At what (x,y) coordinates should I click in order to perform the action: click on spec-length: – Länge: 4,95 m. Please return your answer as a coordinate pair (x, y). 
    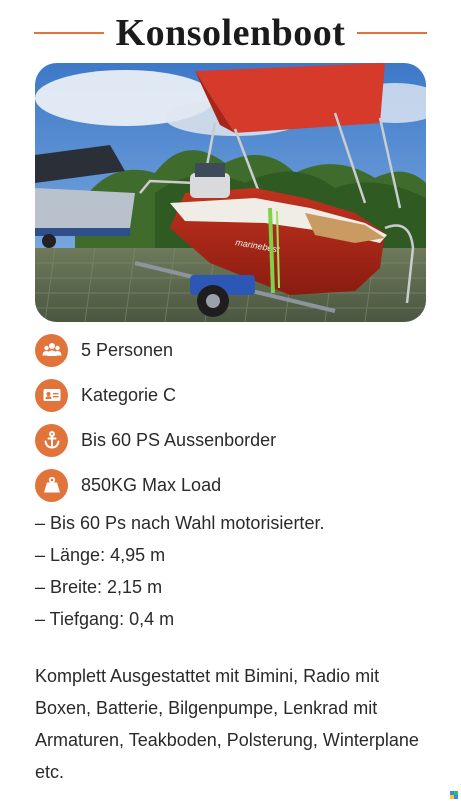
    Looking at the image, I should click on (100, 555).